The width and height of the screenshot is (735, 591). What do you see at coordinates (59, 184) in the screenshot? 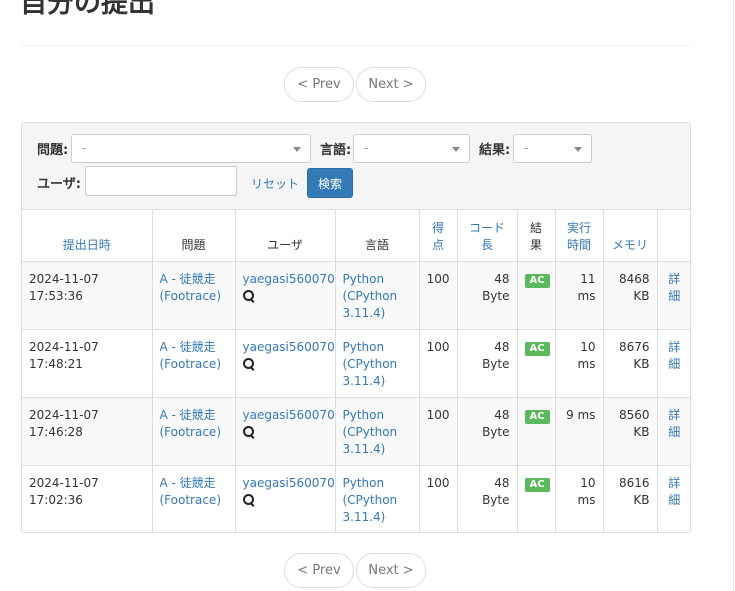
I see `user-filter-label: ユーザ:` at bounding box center [59, 184].